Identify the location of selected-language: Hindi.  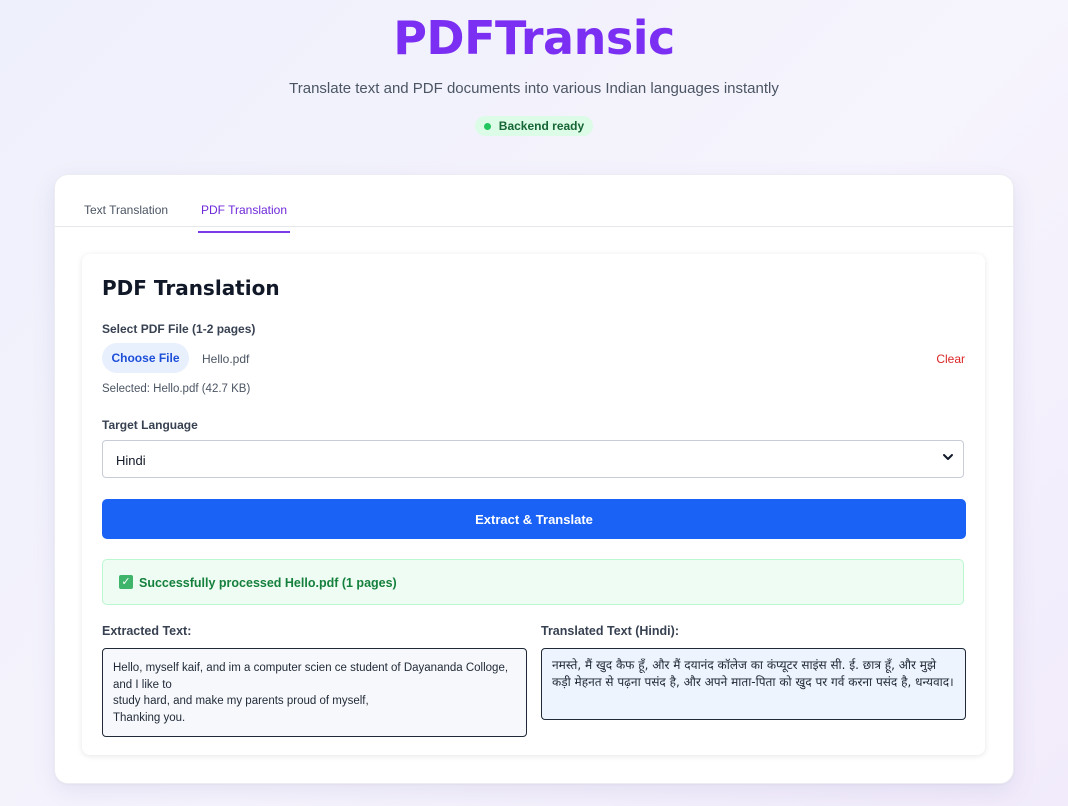
(131, 460).